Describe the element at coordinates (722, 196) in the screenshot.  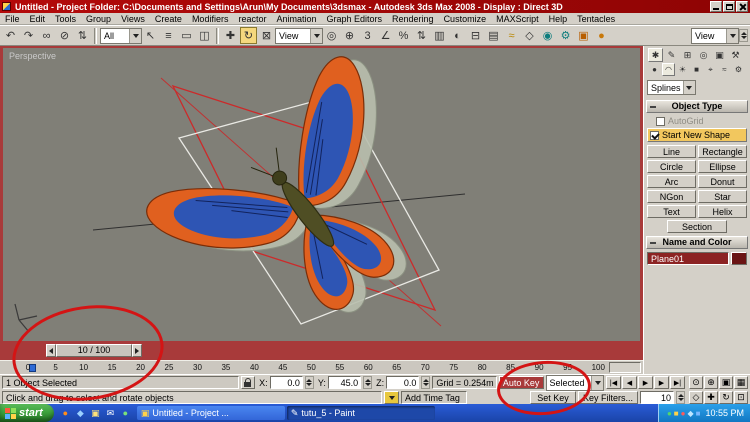
I see `star-button: Star` at that location.